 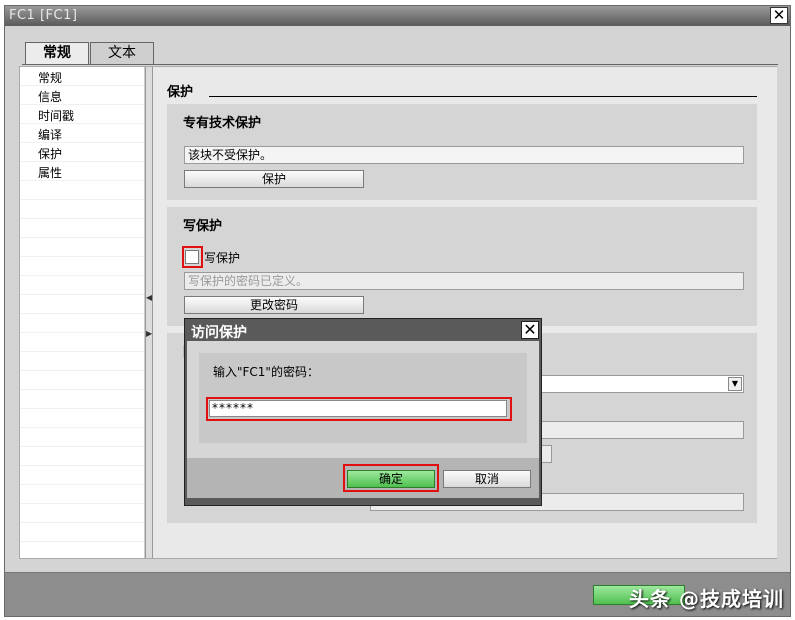 I want to click on collapse-left-icon: ◀, so click(x=149, y=298).